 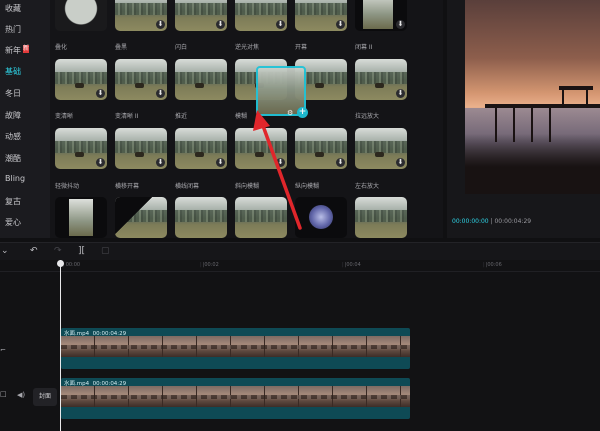 I want to click on transition-label: 模糊, so click(x=241, y=116).